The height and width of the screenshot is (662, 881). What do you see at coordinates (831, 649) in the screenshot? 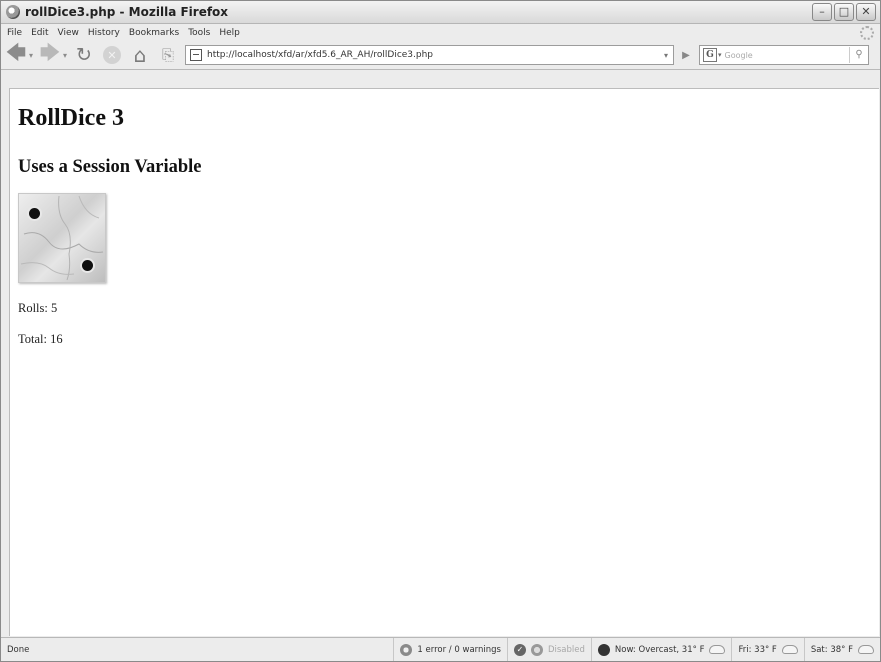
I see `weather-sat-text: Sat: 38° F` at bounding box center [831, 649].